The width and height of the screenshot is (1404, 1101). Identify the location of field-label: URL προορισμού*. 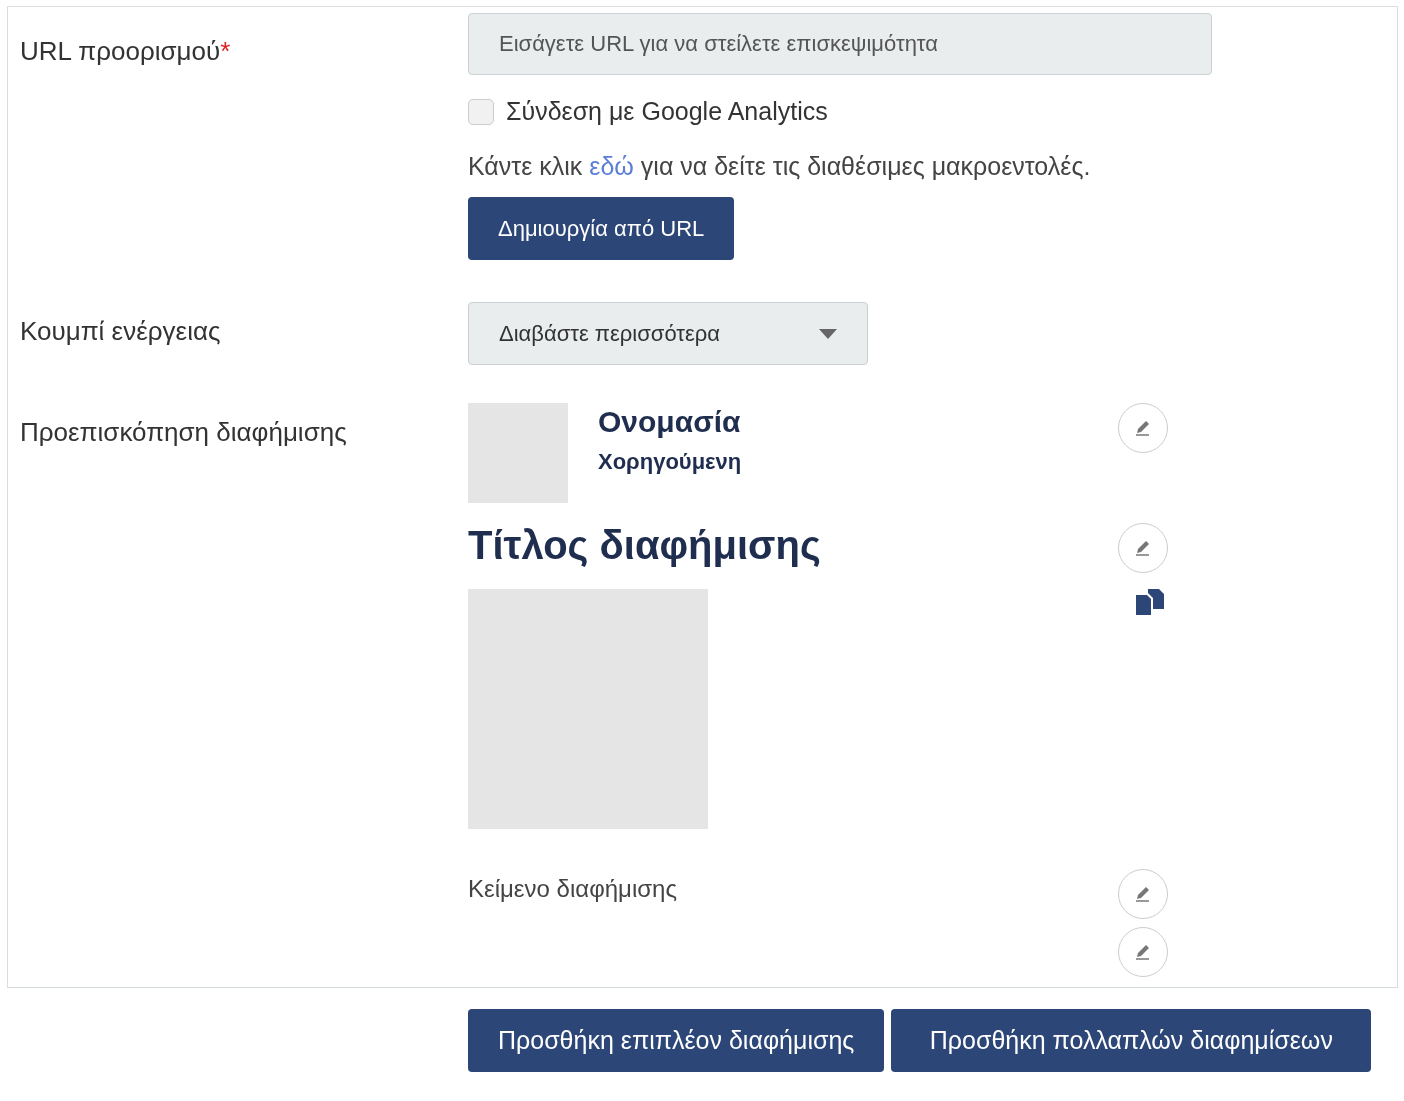
(126, 51).